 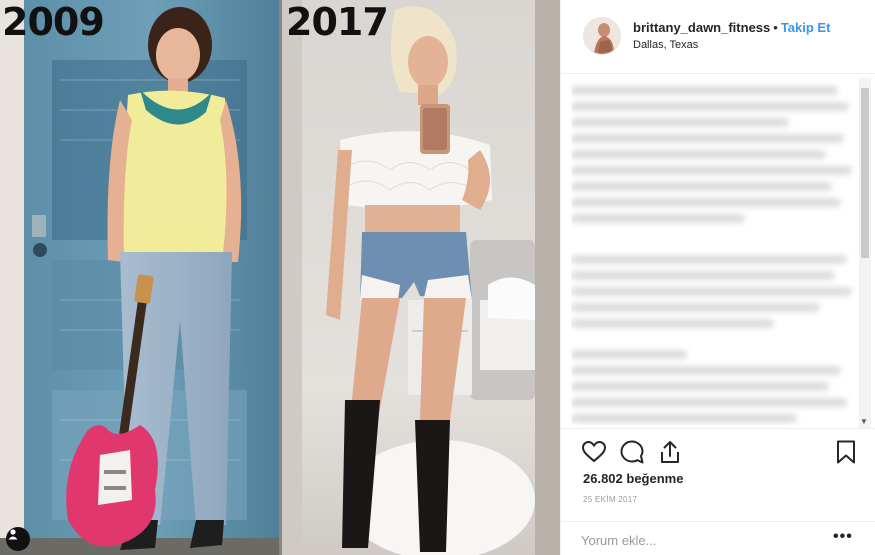 I want to click on comment-bubble-icon, so click(x=632, y=452).